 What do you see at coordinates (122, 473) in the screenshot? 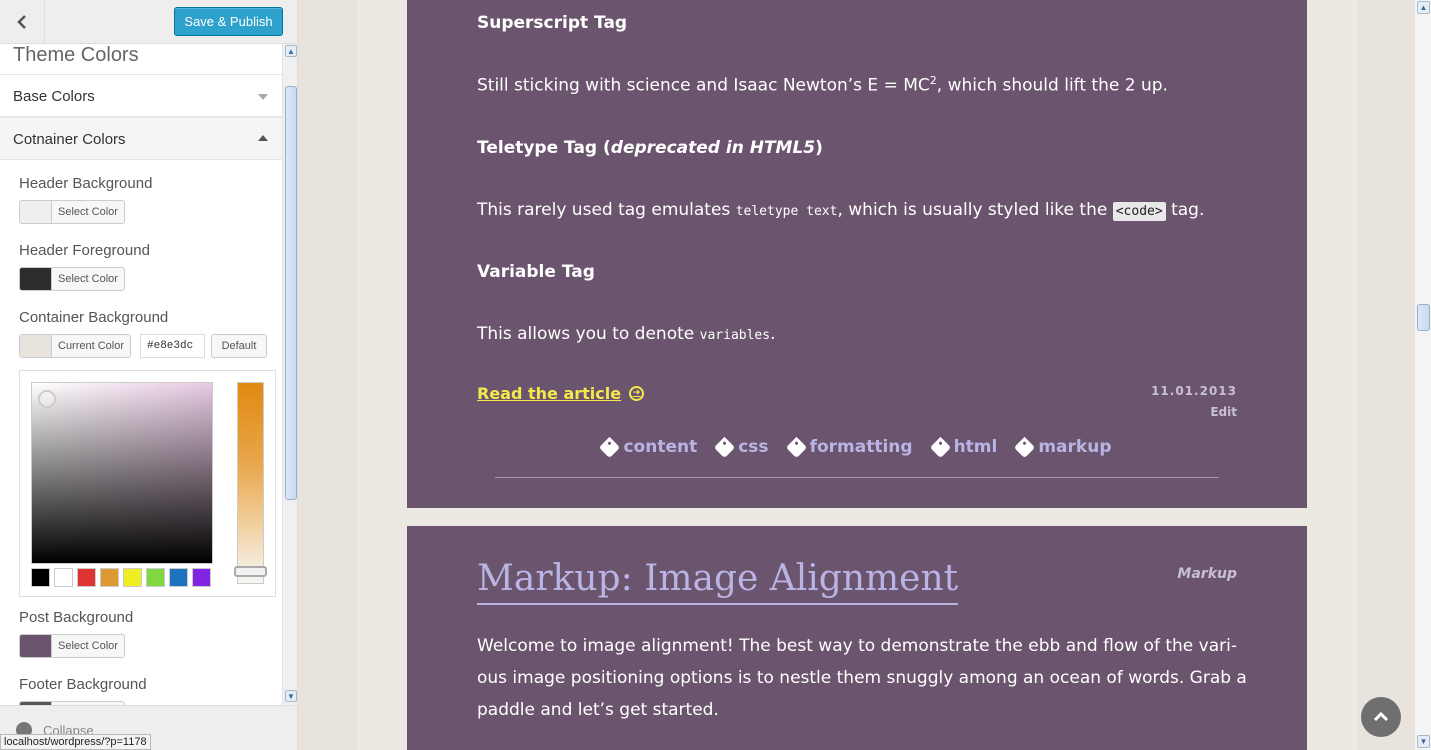
I see `saturation-square` at bounding box center [122, 473].